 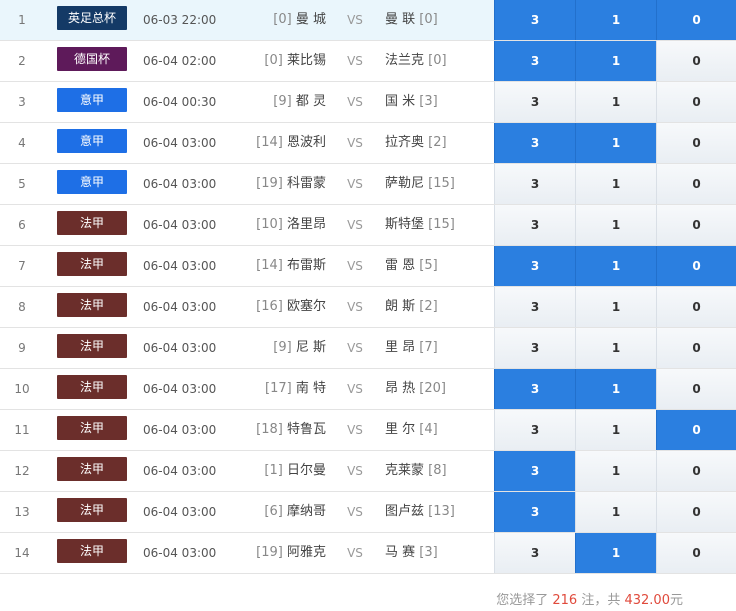 What do you see at coordinates (439, 102) in the screenshot?
I see `away-team: 国 米 [3]` at bounding box center [439, 102].